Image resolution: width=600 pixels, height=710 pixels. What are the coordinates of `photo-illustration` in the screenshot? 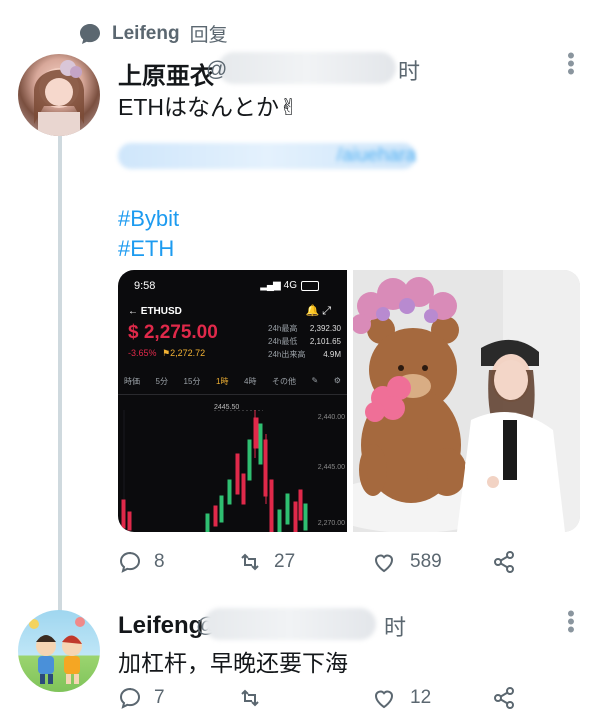 It's located at (466, 401).